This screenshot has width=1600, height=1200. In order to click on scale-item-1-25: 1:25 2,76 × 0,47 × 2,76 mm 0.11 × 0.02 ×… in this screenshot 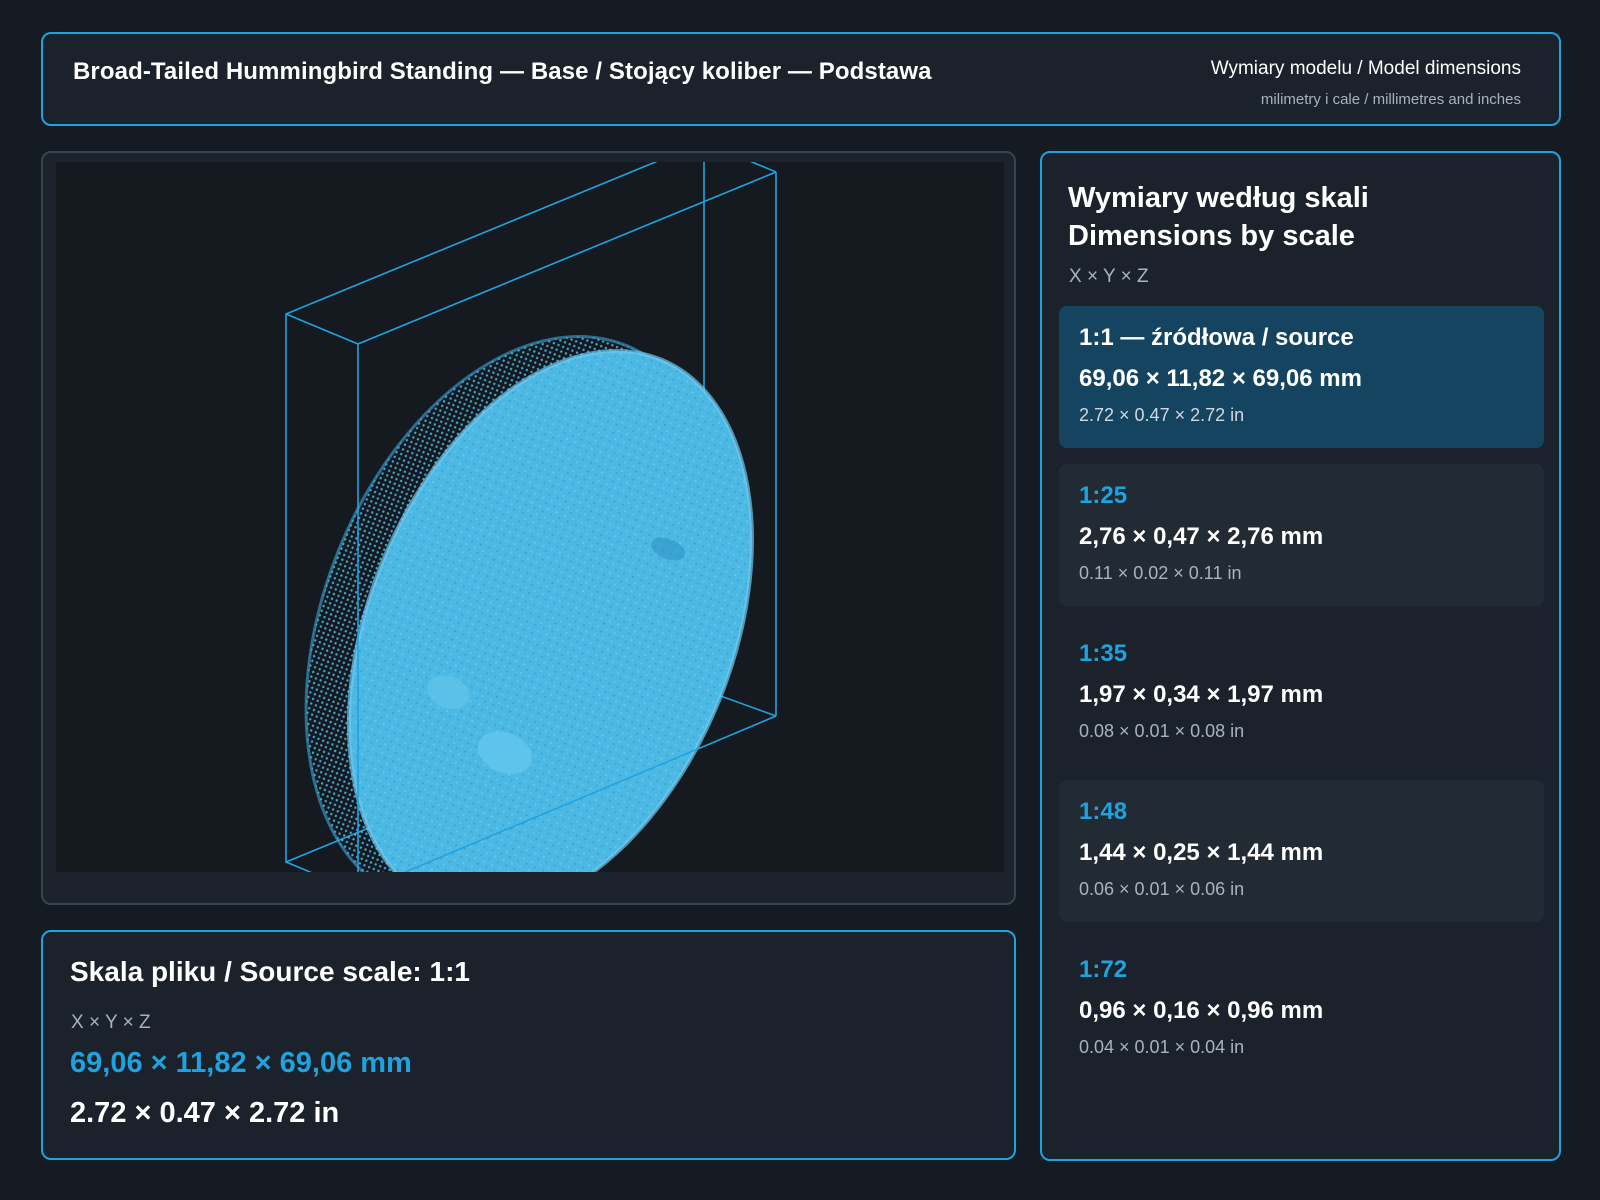, I will do `click(1301, 535)`.